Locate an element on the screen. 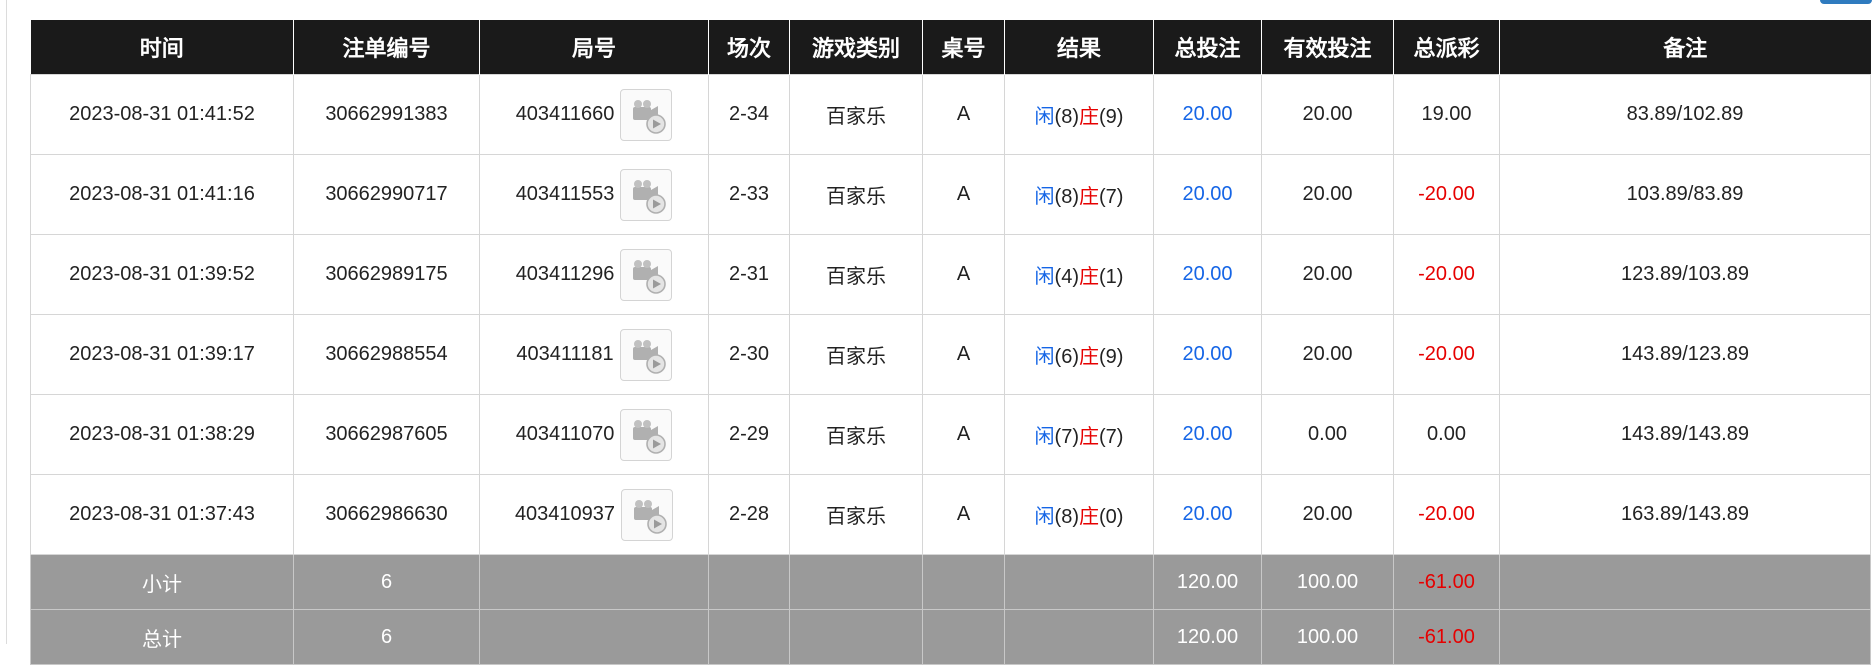 This screenshot has width=1872, height=665. bet-id: 30662990717 is located at coordinates (386, 194).